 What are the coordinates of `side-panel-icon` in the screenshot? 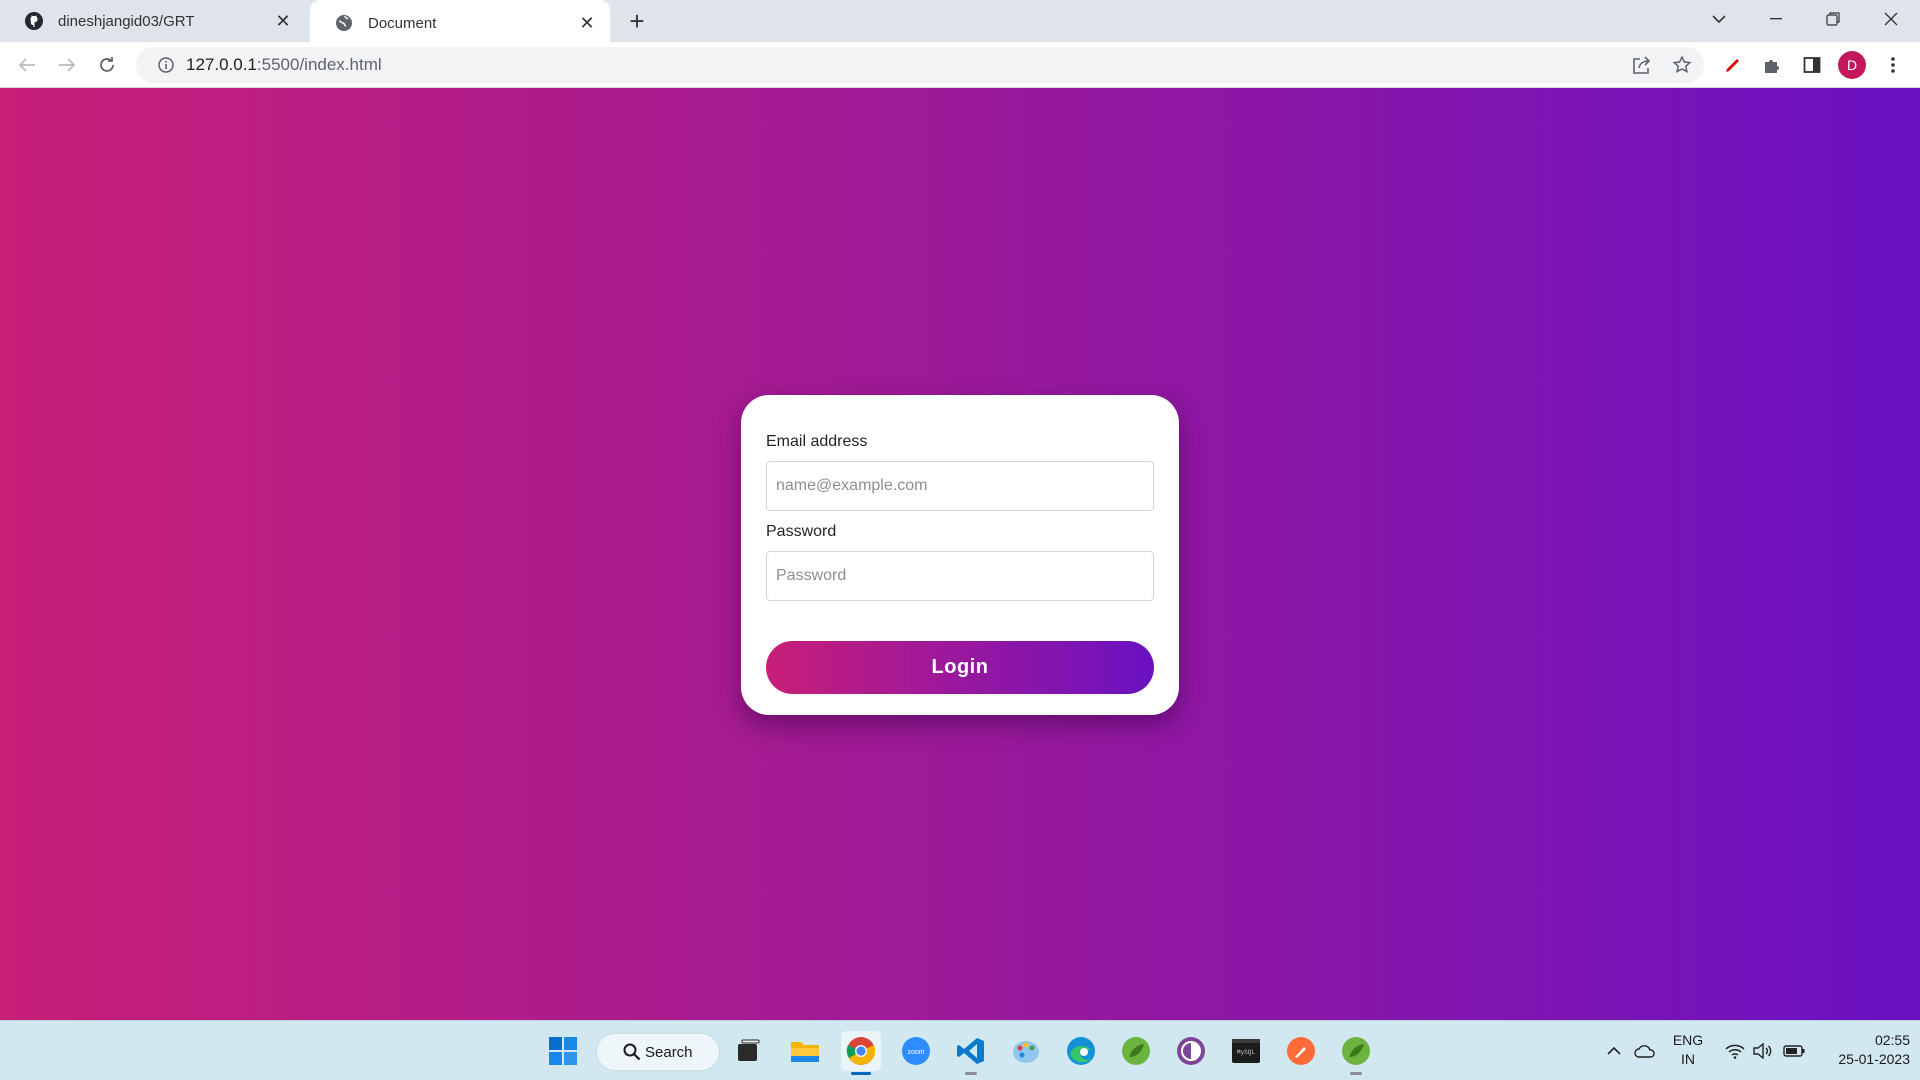 It's located at (1812, 65).